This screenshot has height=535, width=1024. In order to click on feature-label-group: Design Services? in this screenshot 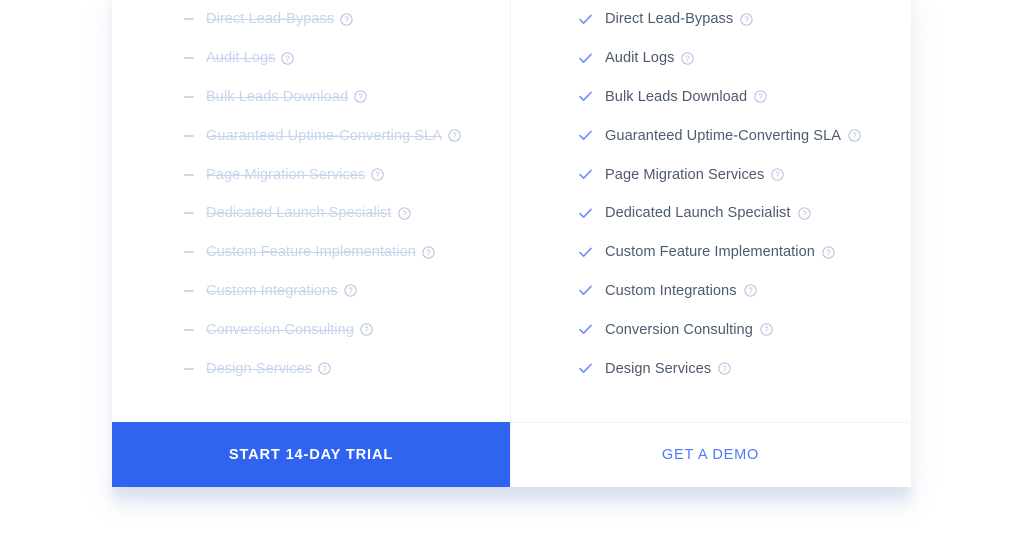, I will do `click(668, 369)`.